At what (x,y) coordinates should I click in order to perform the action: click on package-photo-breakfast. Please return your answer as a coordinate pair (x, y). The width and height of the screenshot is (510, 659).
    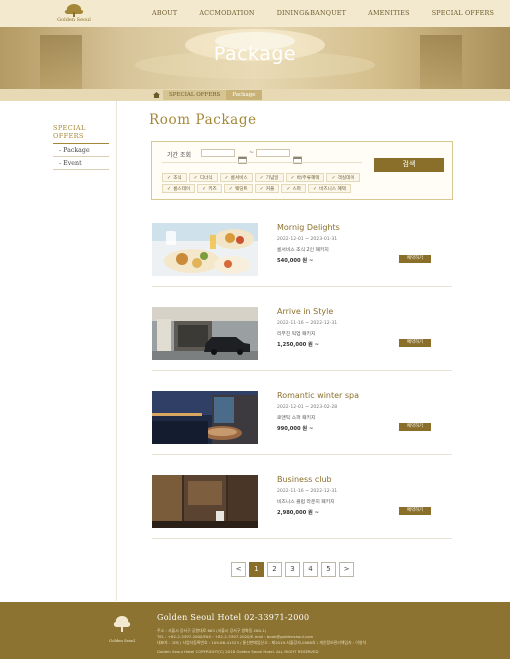
    Looking at the image, I should click on (205, 249).